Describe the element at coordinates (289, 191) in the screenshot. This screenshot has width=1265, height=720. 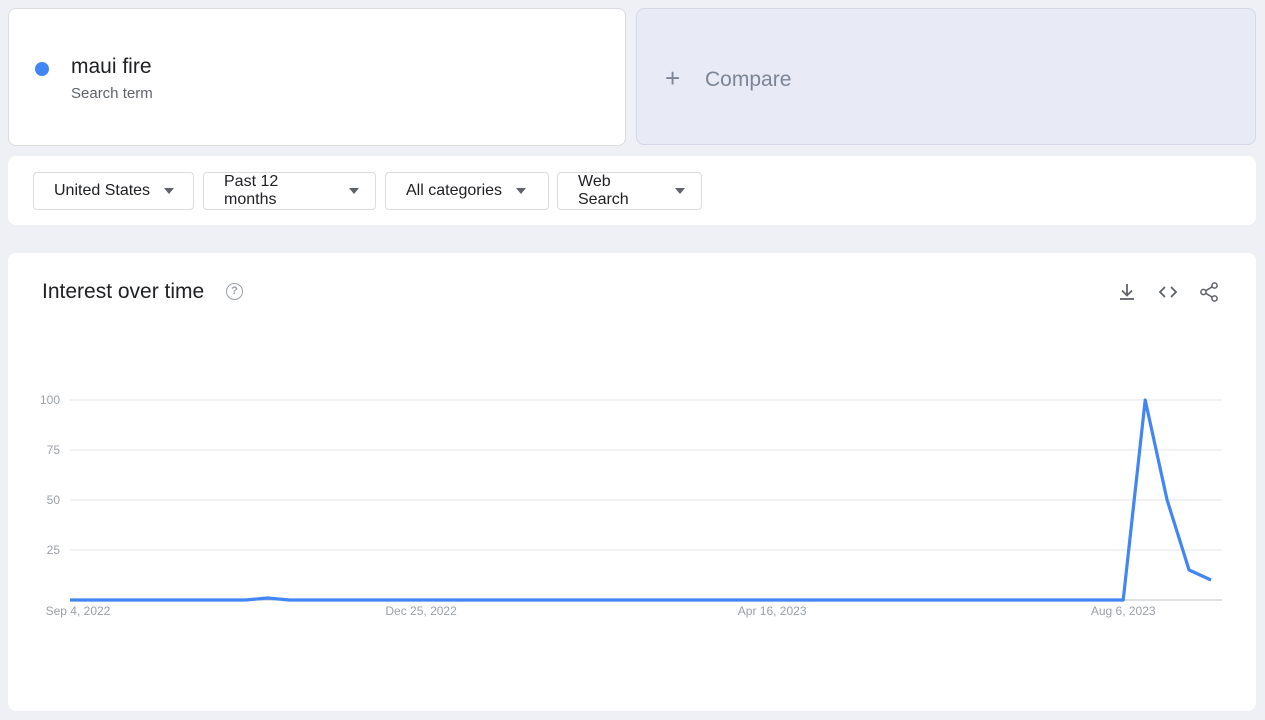
I see `time-range-dropdown: Past 12 months` at that location.